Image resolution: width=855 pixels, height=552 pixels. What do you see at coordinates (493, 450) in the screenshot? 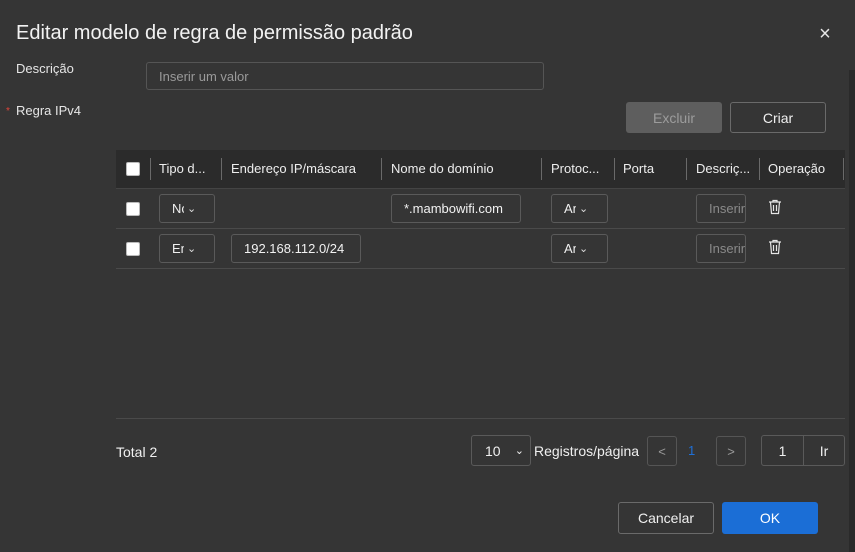
I see `page-size-value: 10` at bounding box center [493, 450].